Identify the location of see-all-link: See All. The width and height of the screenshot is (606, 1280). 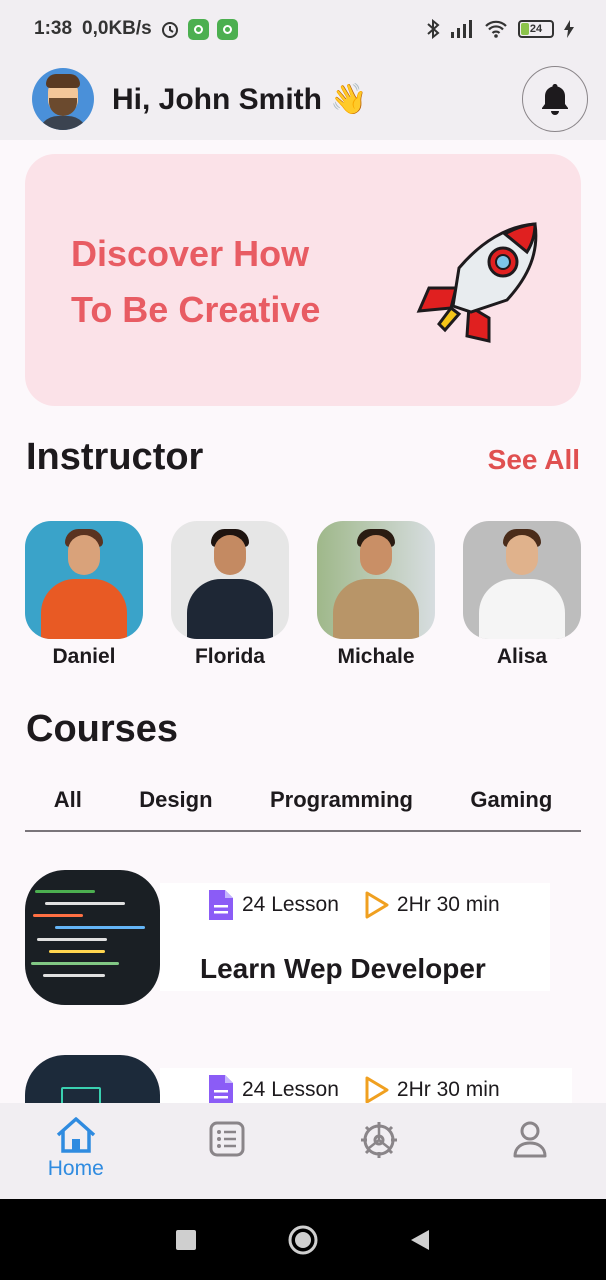
(534, 460).